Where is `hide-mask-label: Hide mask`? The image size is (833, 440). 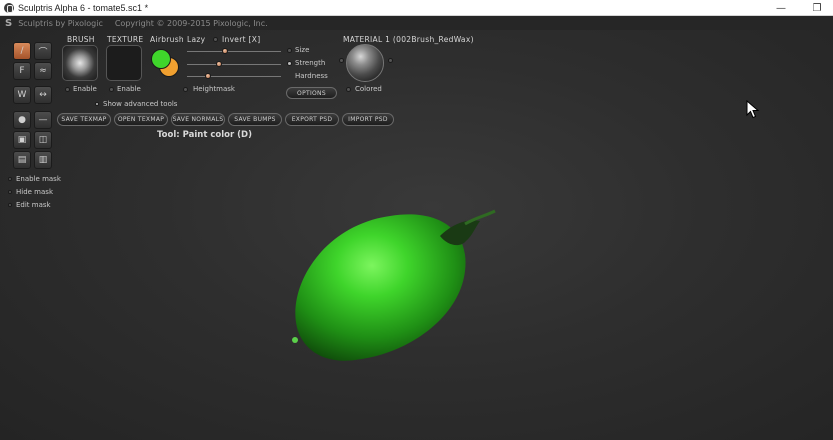
hide-mask-label: Hide mask is located at coordinates (34, 192).